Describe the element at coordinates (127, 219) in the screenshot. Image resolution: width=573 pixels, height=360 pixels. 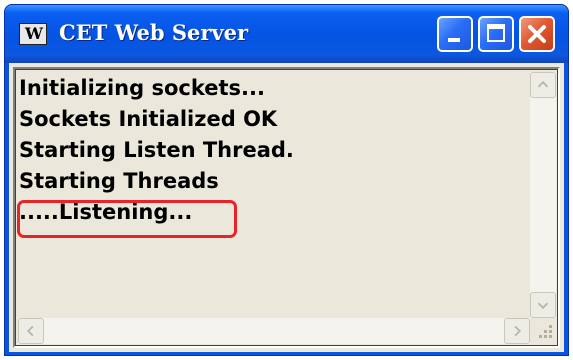
I see `highlight-box` at that location.